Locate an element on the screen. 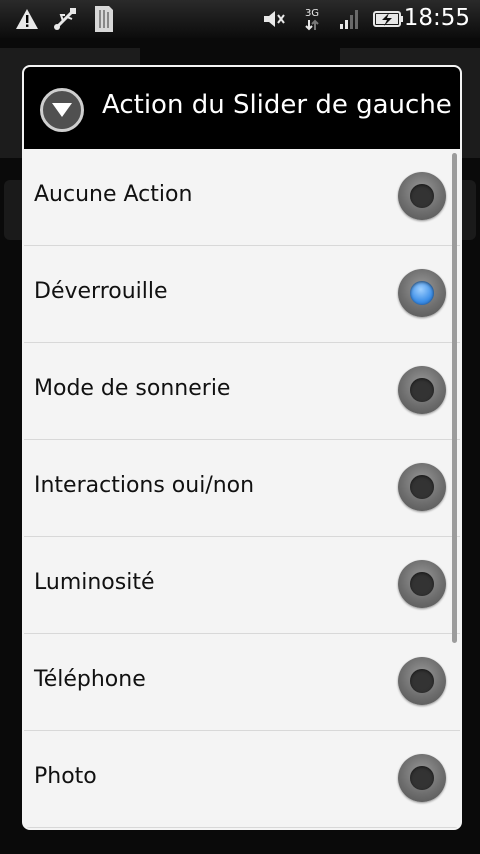  signal-icon is located at coordinates (350, 19).